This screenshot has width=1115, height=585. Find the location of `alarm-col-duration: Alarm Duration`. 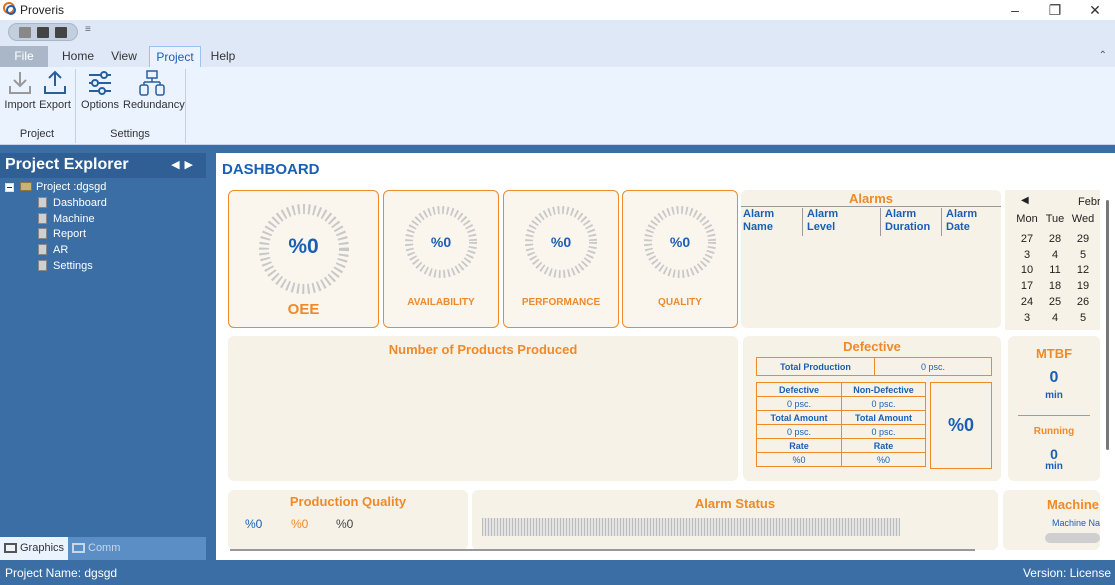

alarm-col-duration: Alarm Duration is located at coordinates (905, 222).